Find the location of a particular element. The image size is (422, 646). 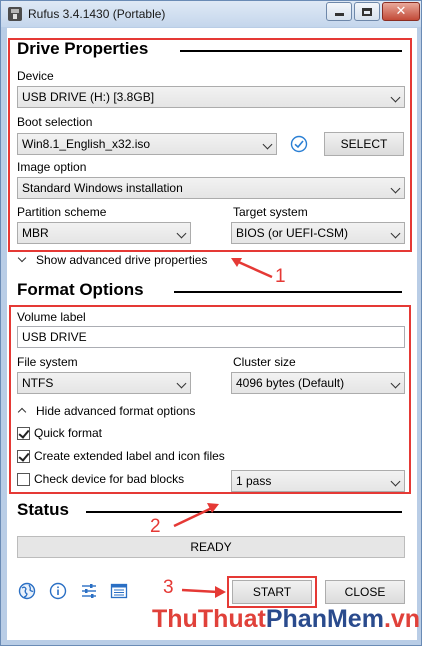

cluster-size-dropdown: 4096 bytes (Default) is located at coordinates (318, 383).